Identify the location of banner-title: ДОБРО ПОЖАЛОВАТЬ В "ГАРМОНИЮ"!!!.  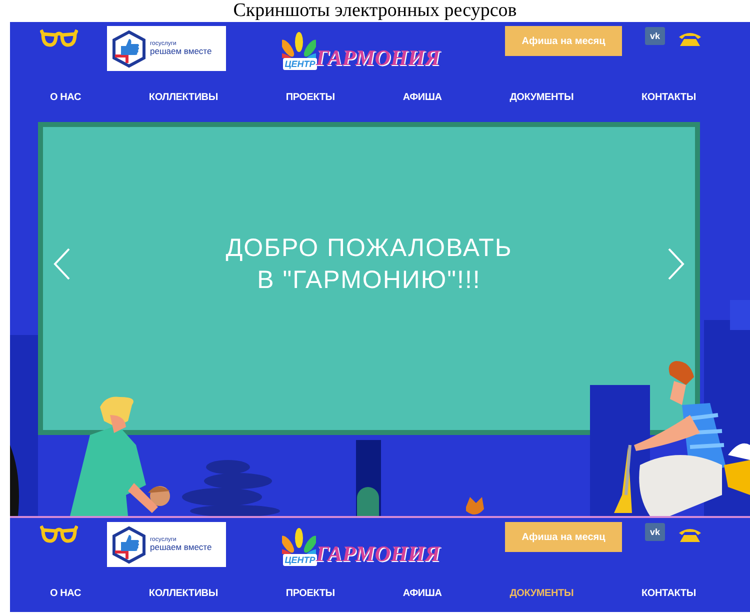
(369, 264).